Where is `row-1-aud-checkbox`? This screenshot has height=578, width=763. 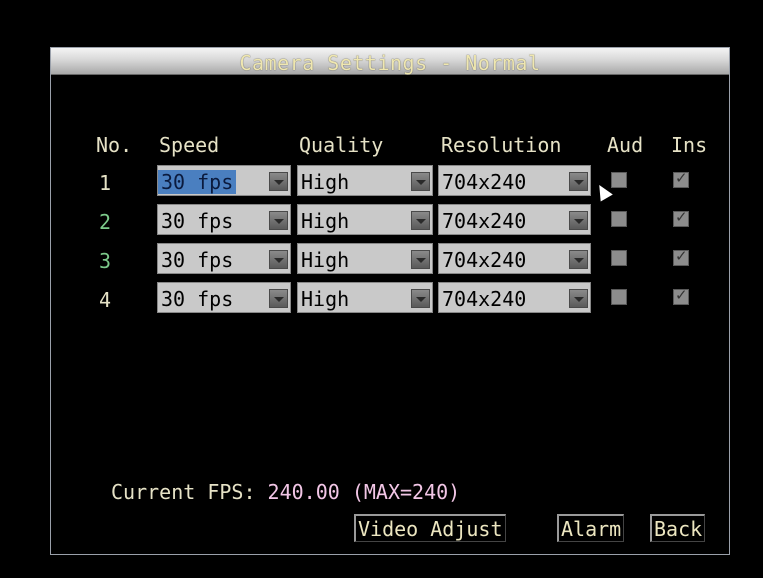 row-1-aud-checkbox is located at coordinates (619, 180).